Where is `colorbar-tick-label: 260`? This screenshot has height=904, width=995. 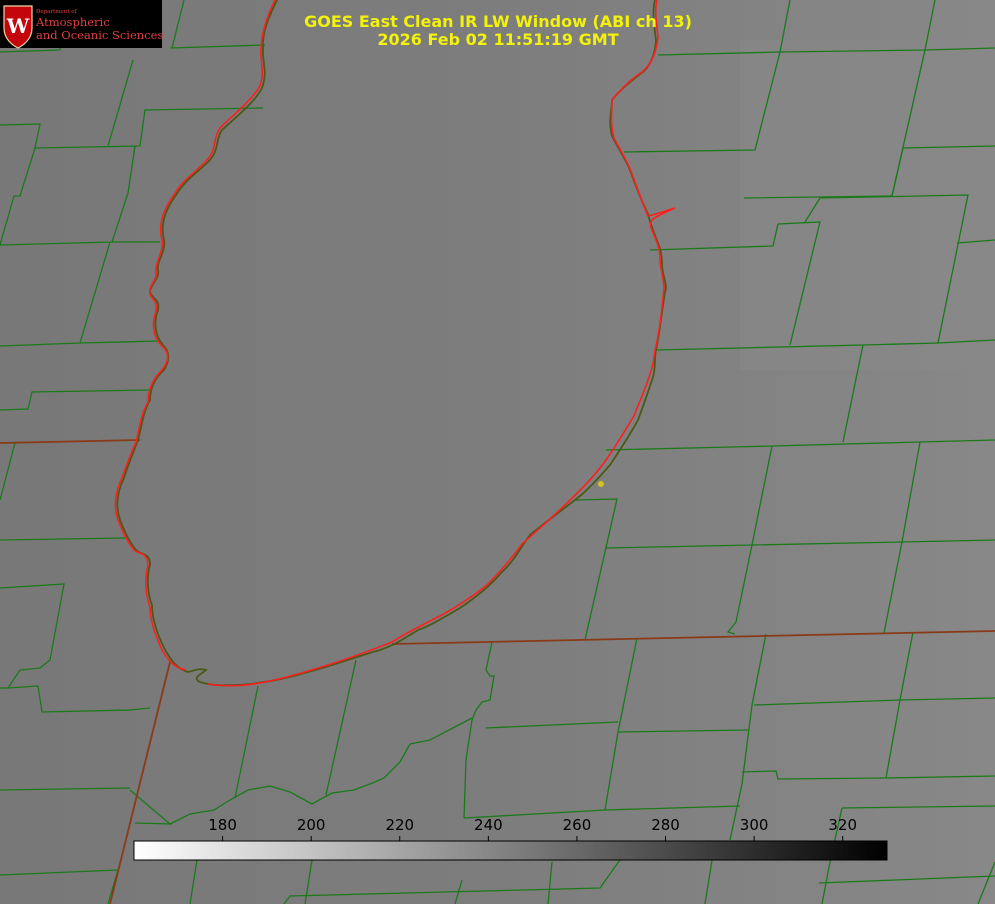 colorbar-tick-label: 260 is located at coordinates (577, 825).